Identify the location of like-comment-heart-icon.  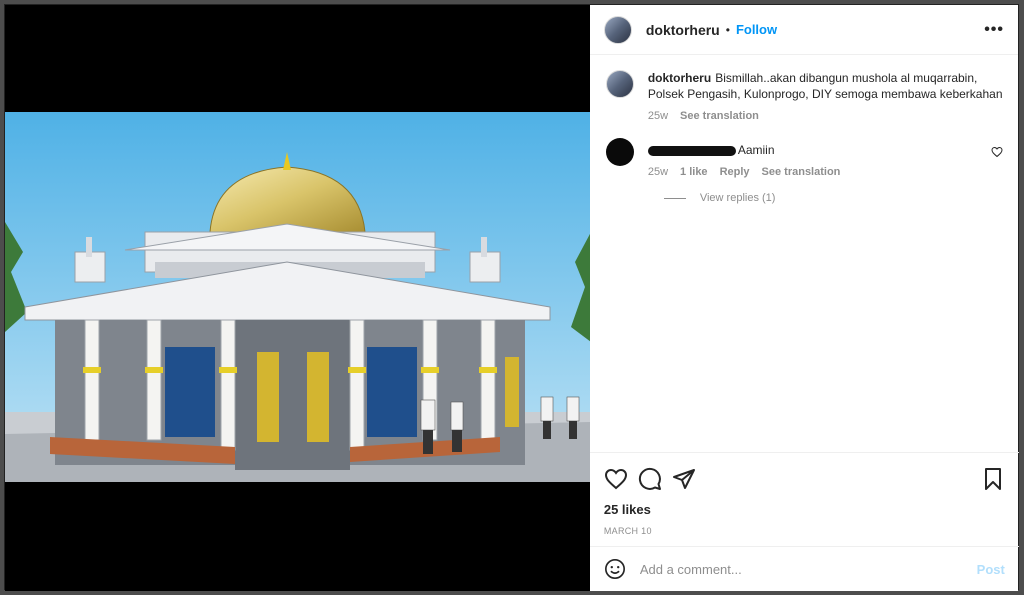
(997, 152).